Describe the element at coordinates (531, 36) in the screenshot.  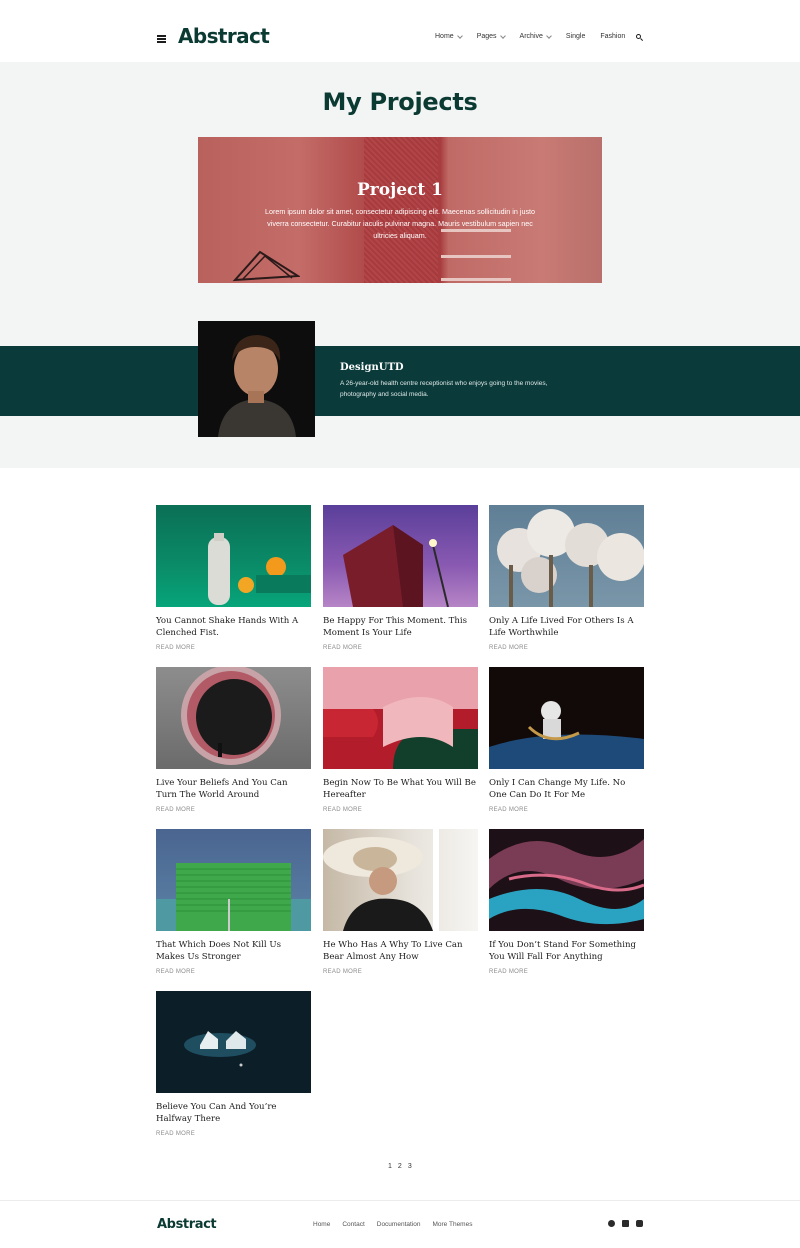
I see `nav-label: Archive` at that location.